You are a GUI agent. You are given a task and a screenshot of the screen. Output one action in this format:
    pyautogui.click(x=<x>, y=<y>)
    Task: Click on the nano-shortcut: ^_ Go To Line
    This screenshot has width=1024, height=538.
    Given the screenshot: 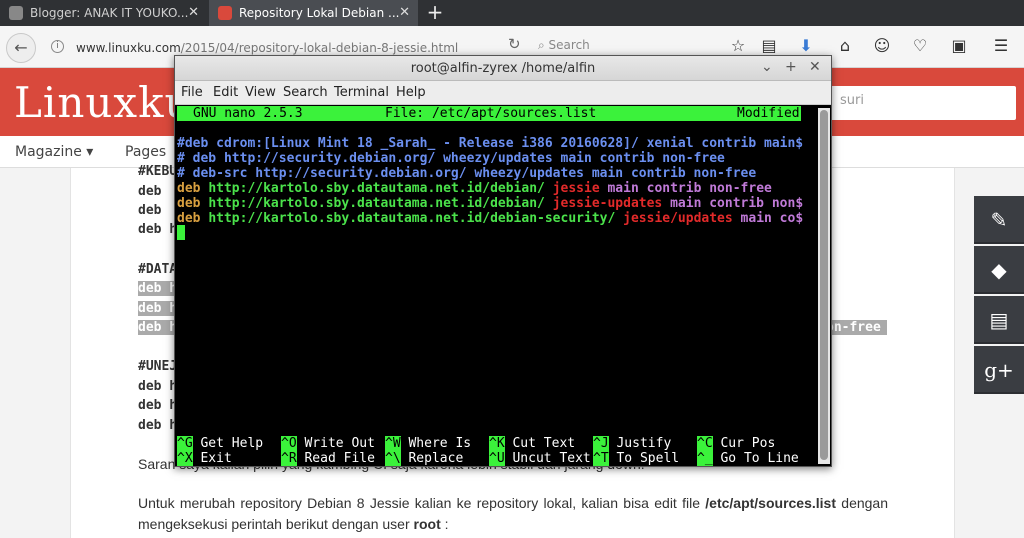 What is the action you would take?
    pyautogui.click(x=748, y=458)
    